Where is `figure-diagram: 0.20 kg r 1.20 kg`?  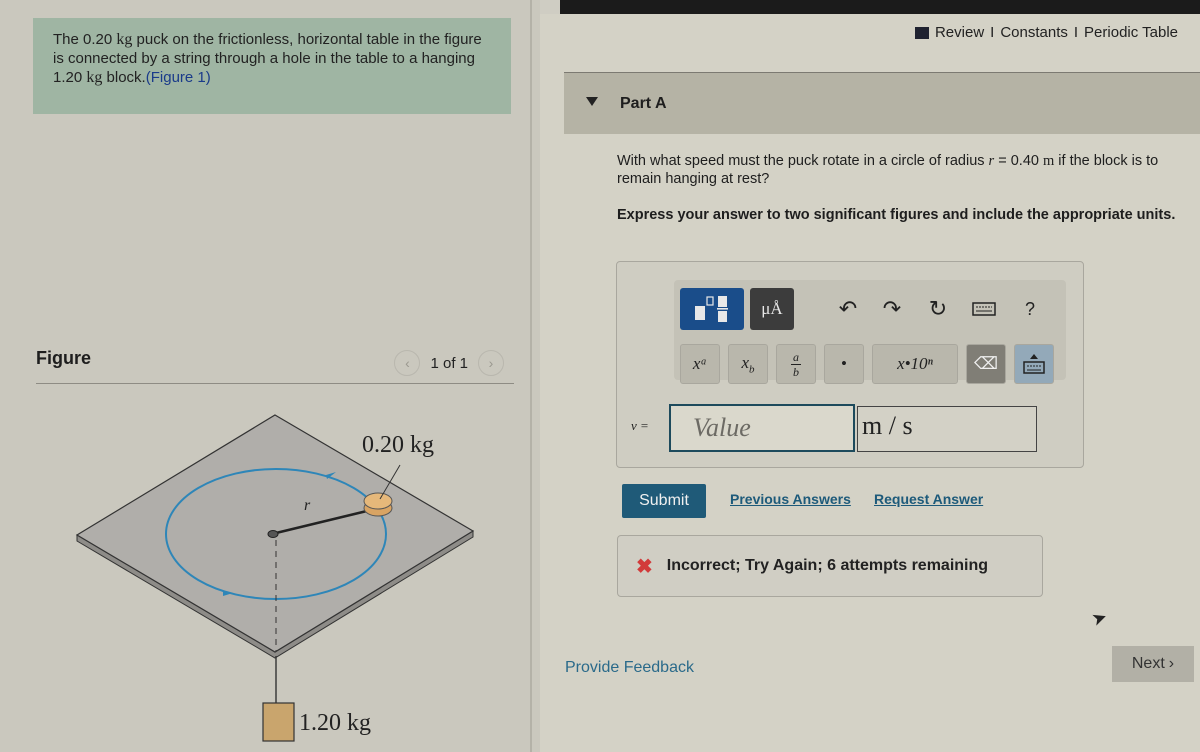
figure-diagram: 0.20 kg r 1.20 kg is located at coordinates (275, 578).